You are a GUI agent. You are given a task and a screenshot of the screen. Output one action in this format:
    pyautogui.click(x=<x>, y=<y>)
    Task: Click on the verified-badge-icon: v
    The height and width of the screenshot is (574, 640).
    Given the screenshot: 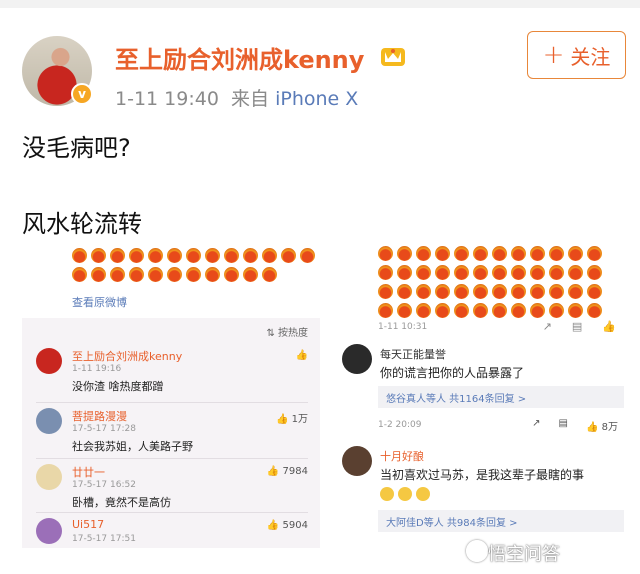 What is the action you would take?
    pyautogui.click(x=82, y=94)
    